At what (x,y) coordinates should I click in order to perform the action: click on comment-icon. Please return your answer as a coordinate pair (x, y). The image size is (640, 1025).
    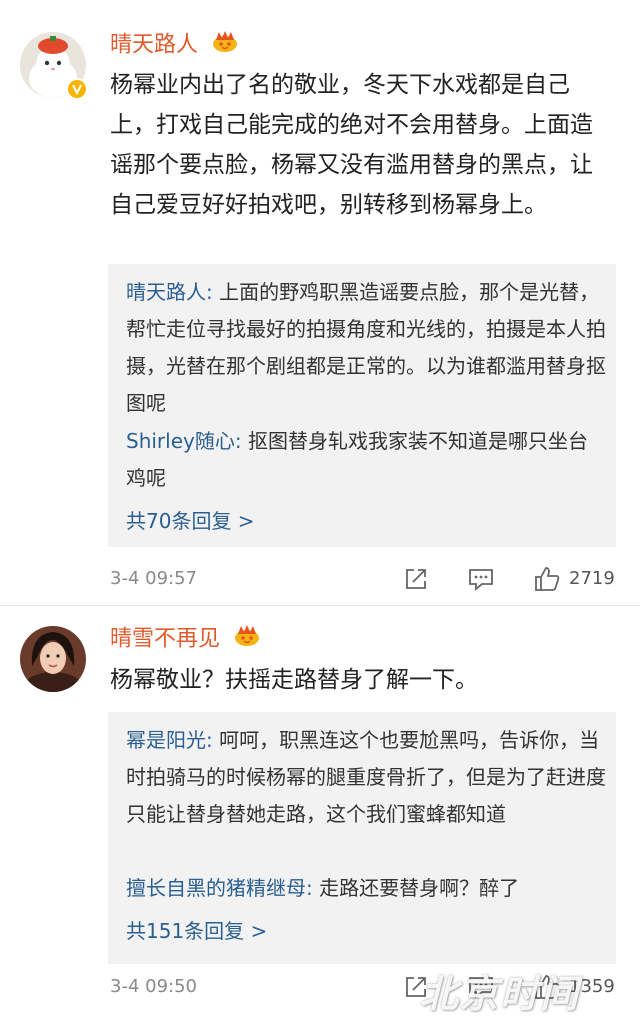
    Looking at the image, I should click on (481, 581).